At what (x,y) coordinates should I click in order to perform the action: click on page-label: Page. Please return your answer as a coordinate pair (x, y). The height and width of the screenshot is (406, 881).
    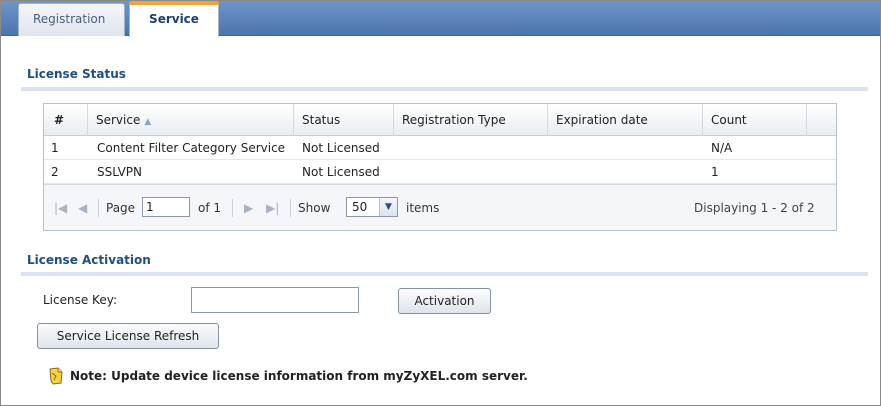
    Looking at the image, I should click on (121, 208).